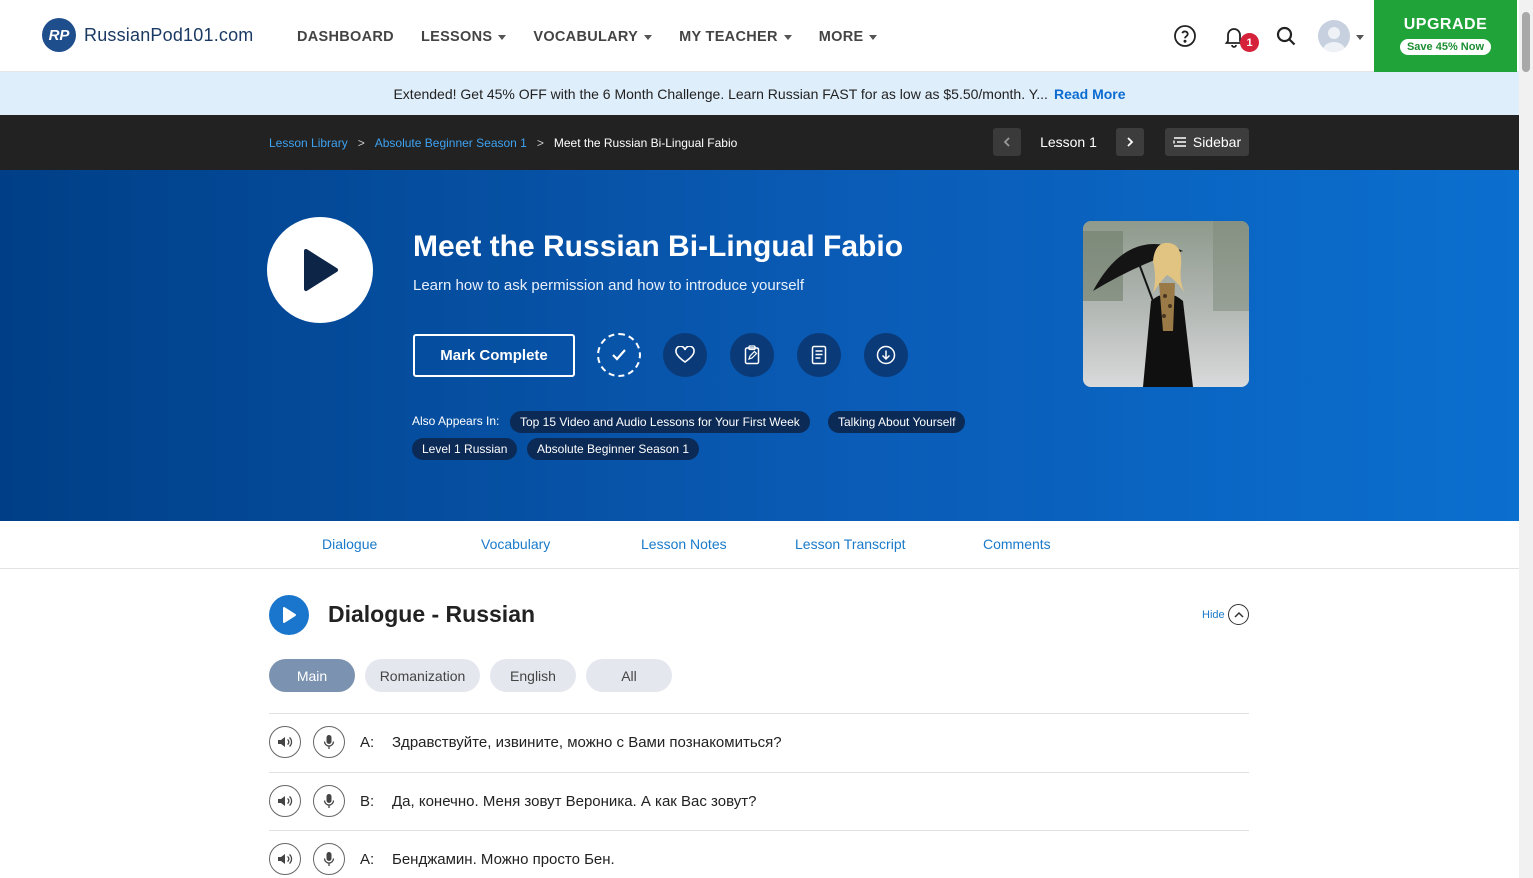  What do you see at coordinates (312, 675) in the screenshot?
I see `pill-main: Main` at bounding box center [312, 675].